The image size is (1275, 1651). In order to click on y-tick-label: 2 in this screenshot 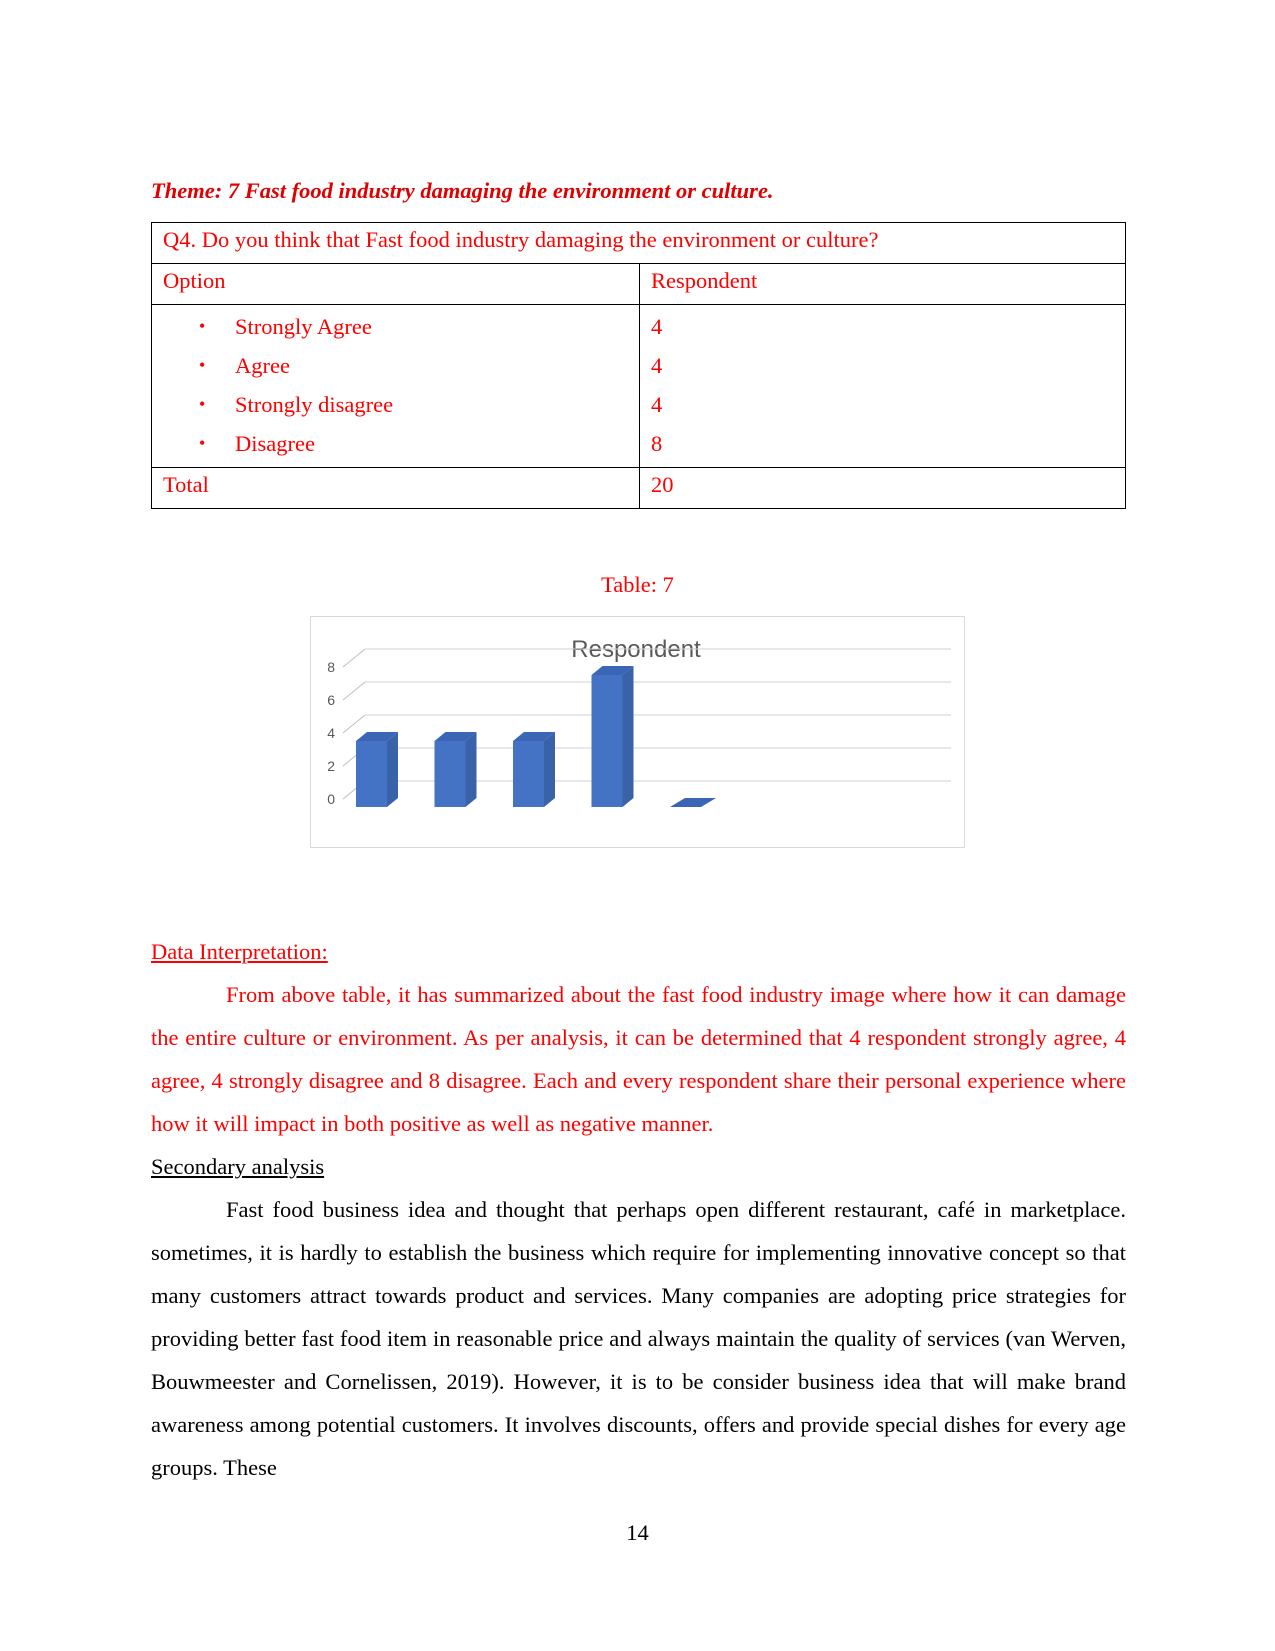, I will do `click(331, 766)`.